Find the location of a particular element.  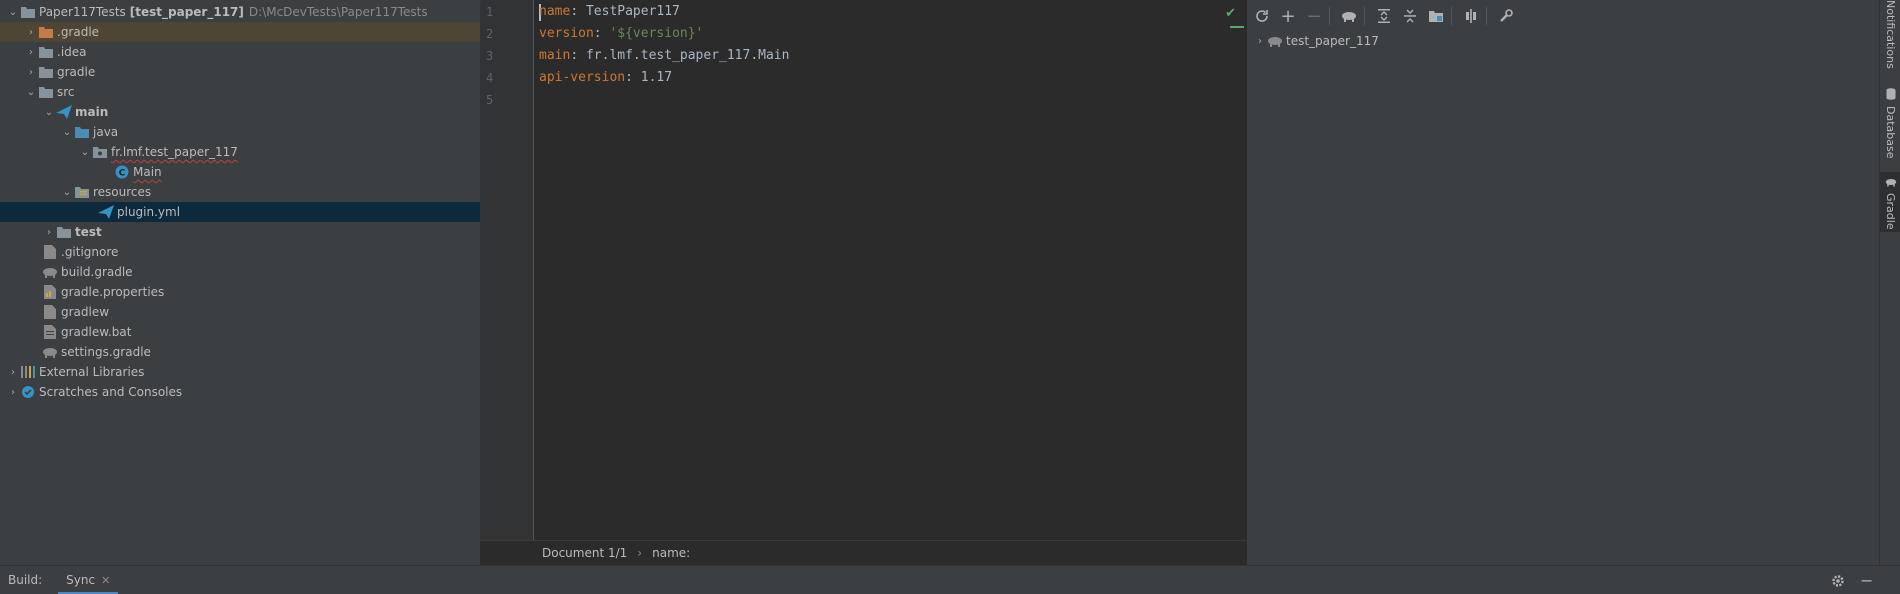

close-icon: ✕ is located at coordinates (105, 580).